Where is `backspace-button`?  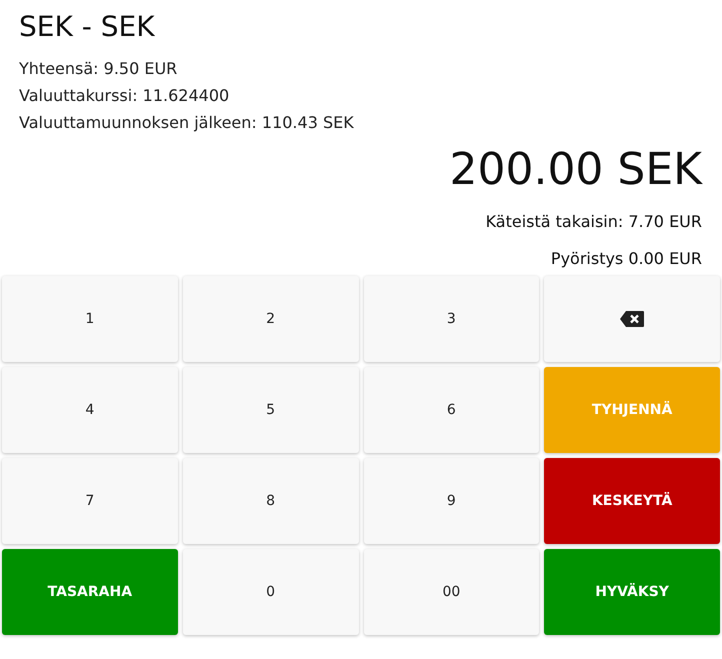 backspace-button is located at coordinates (632, 319).